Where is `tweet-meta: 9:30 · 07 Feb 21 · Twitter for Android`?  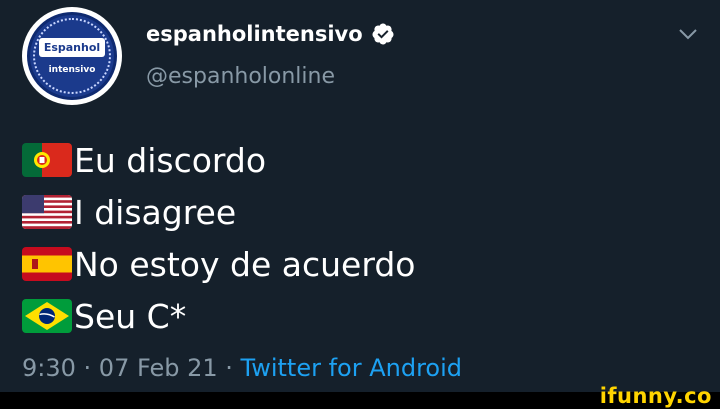
tweet-meta: 9:30 · 07 Feb 21 · Twitter for Android is located at coordinates (242, 368).